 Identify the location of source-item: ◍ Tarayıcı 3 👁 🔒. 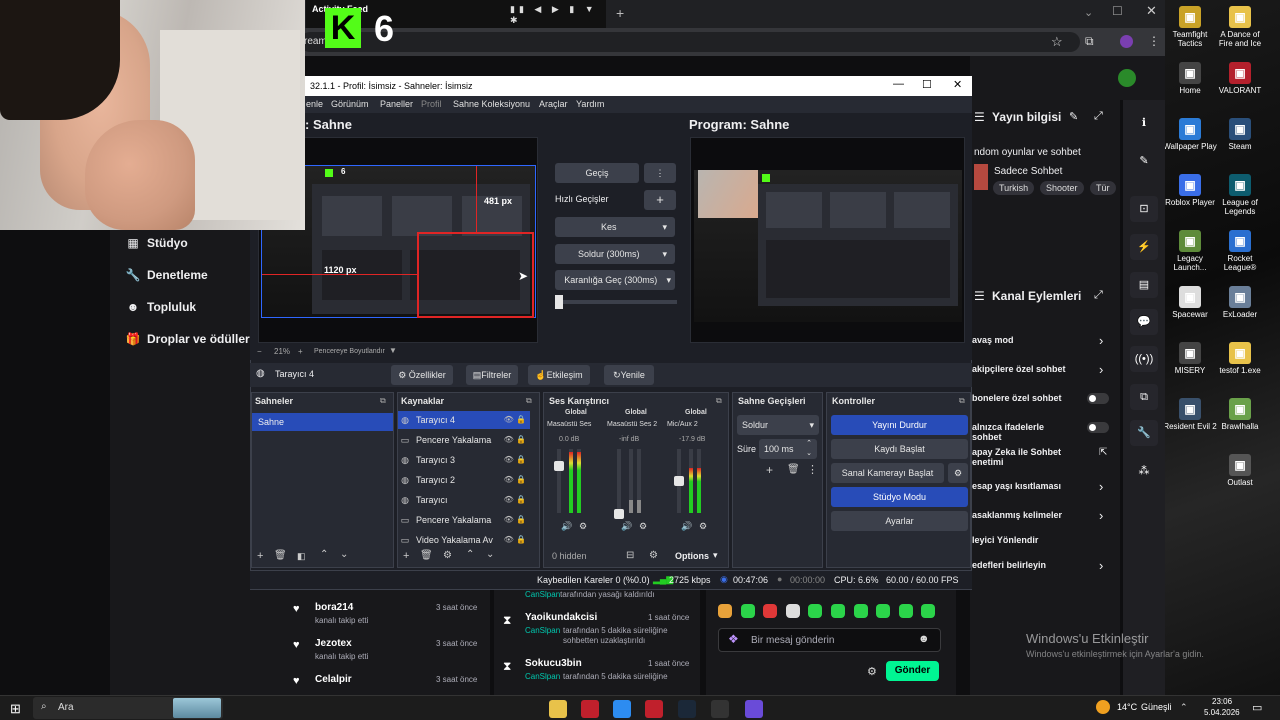
(464, 460).